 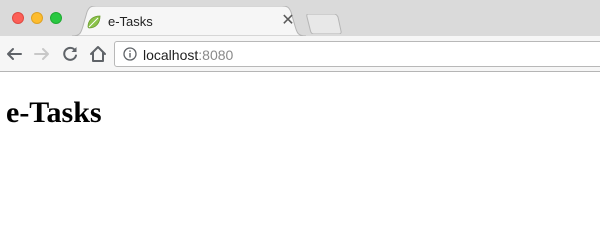 What do you see at coordinates (216, 55) in the screenshot?
I see `url-port: :8080` at bounding box center [216, 55].